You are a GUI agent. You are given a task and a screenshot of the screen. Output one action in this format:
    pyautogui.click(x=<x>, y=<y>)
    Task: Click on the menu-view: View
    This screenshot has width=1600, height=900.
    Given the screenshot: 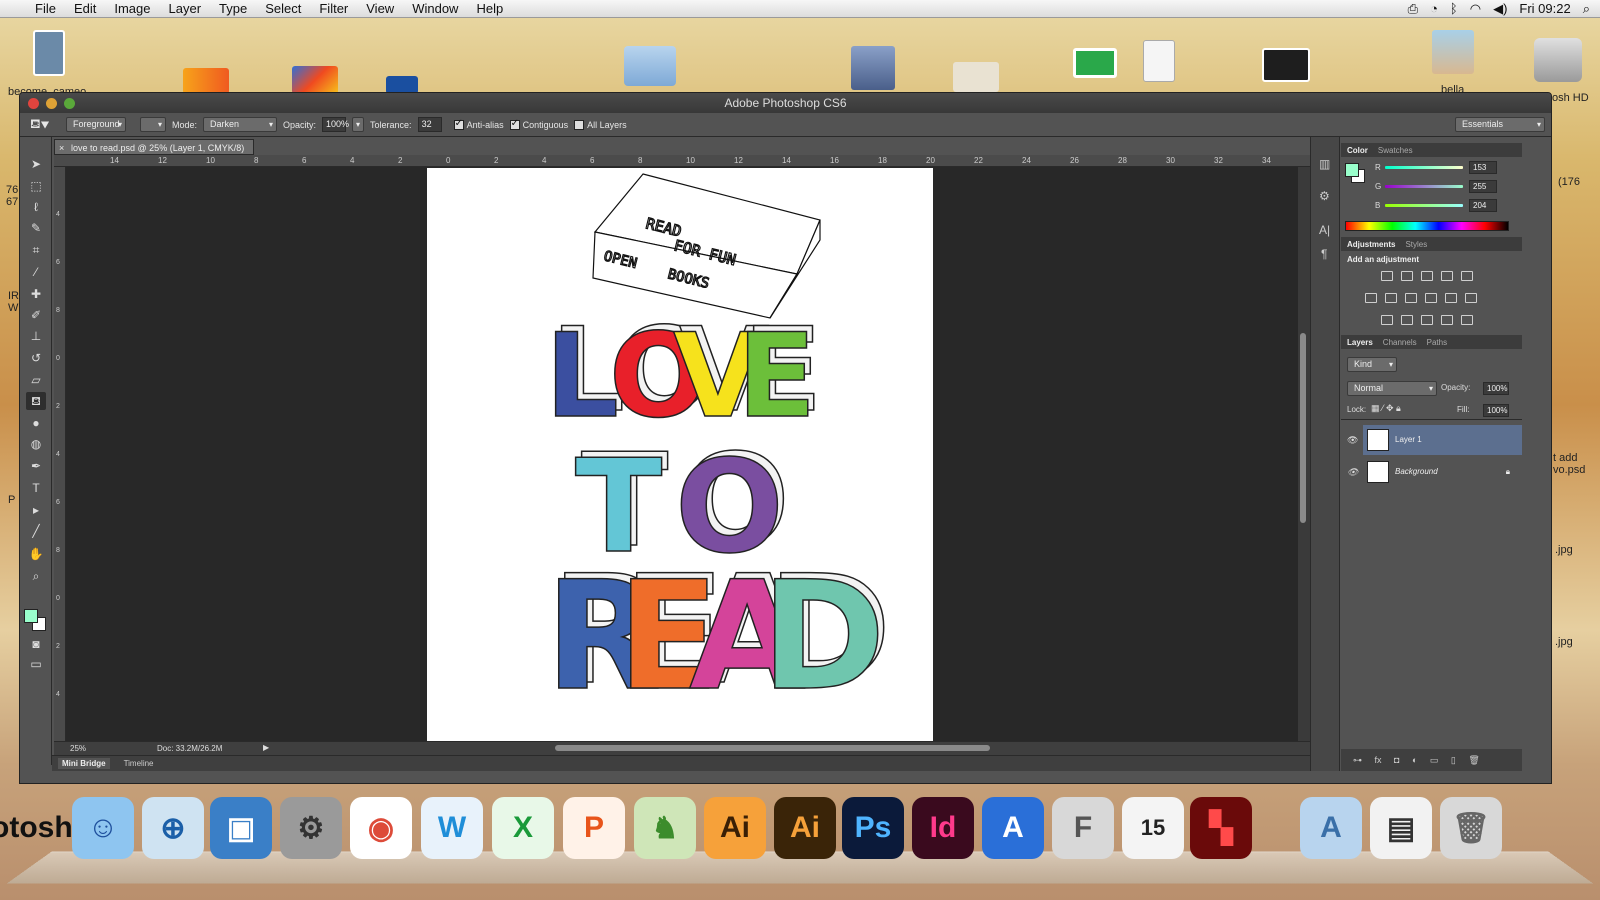 What is the action you would take?
    pyautogui.click(x=380, y=9)
    